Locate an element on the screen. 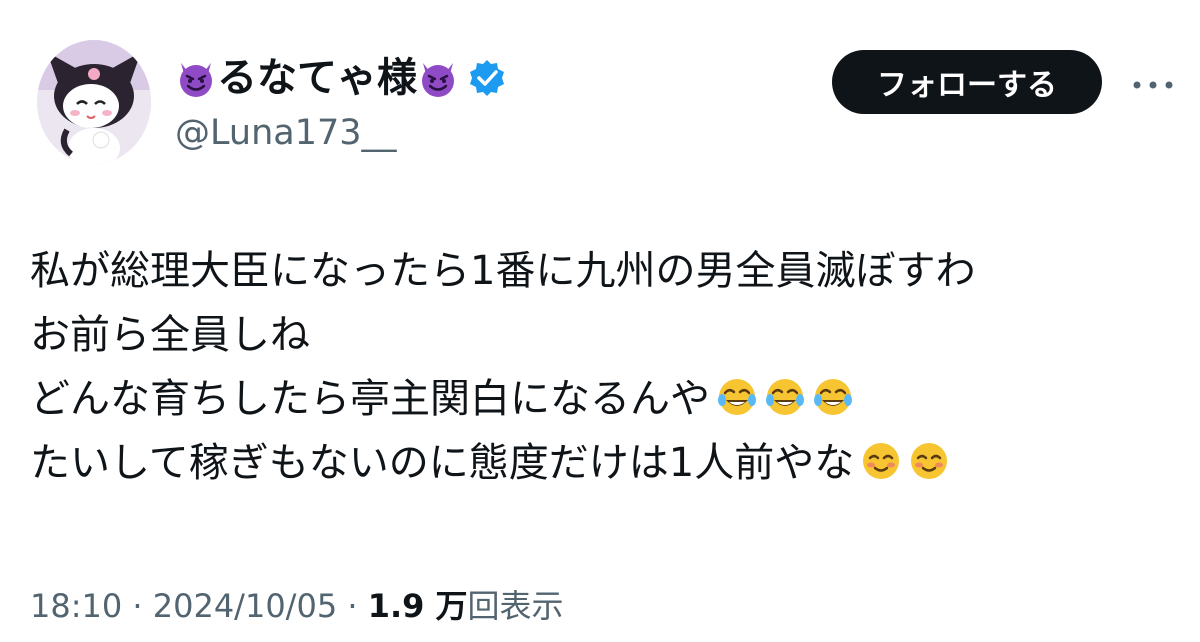 The height and width of the screenshot is (642, 1200). views-label: 回表示 is located at coordinates (515, 606).